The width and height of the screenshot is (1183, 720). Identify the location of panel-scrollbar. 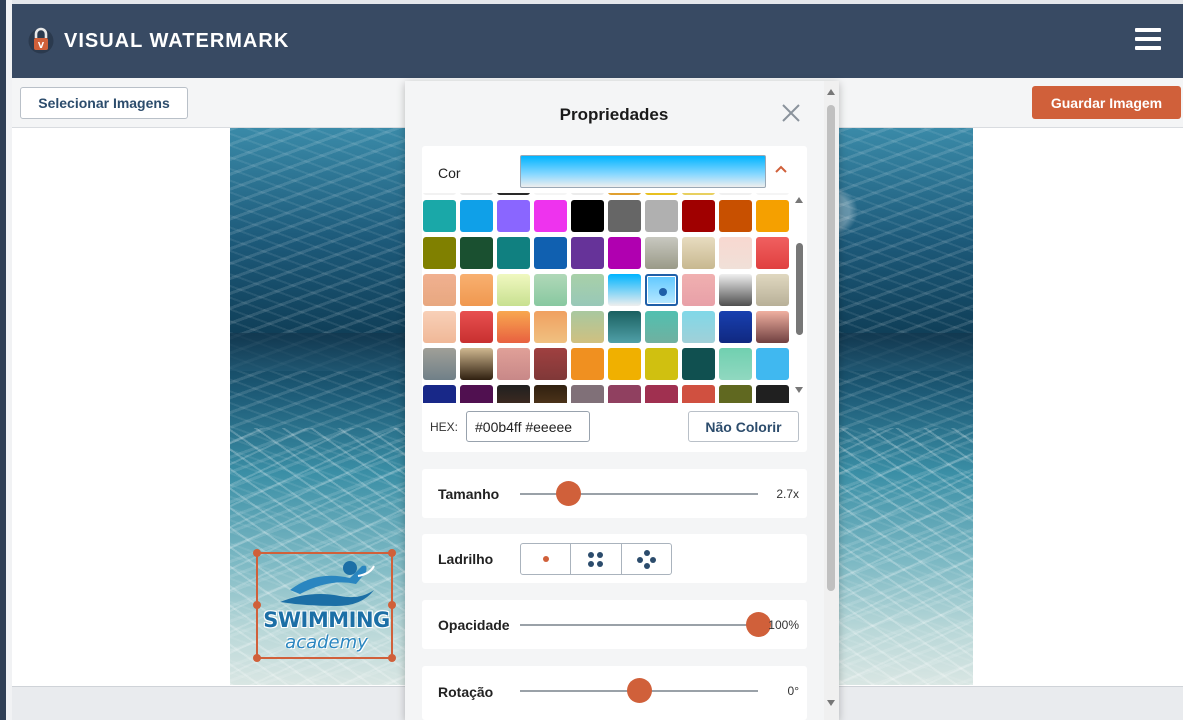
(831, 400).